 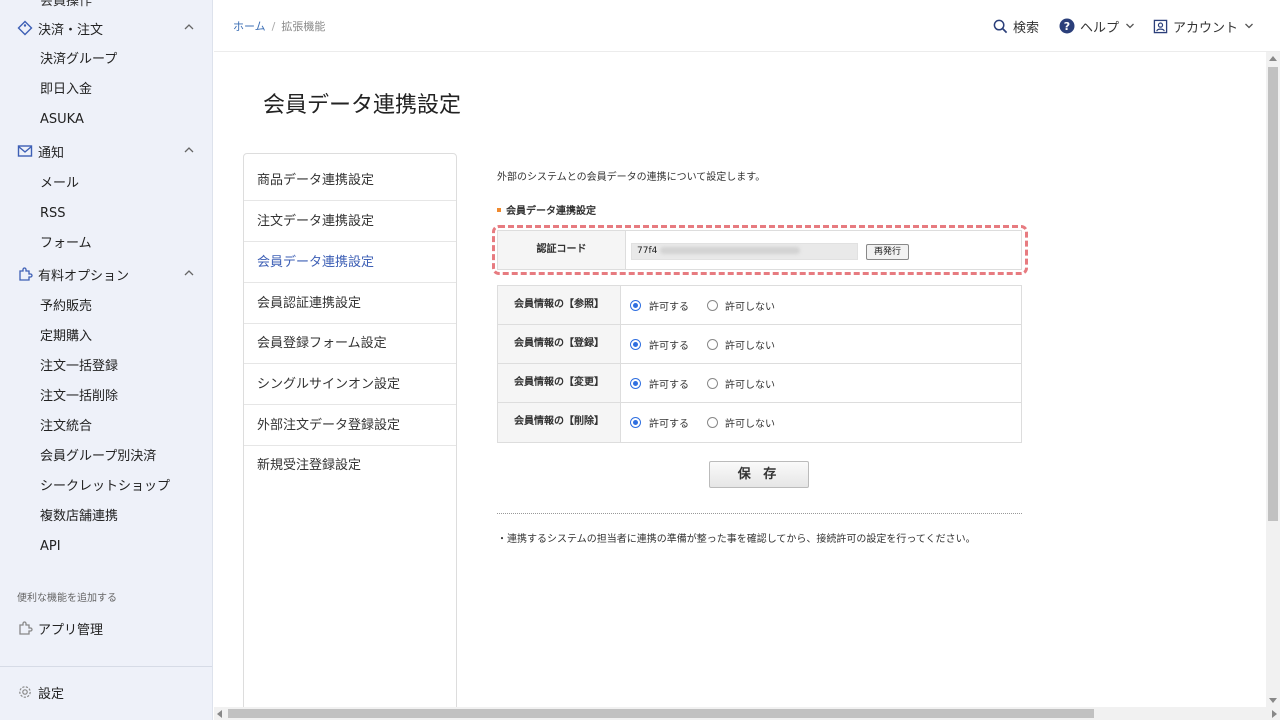 What do you see at coordinates (84, 276) in the screenshot?
I see `sidebar-group-label: 有料オプション` at bounding box center [84, 276].